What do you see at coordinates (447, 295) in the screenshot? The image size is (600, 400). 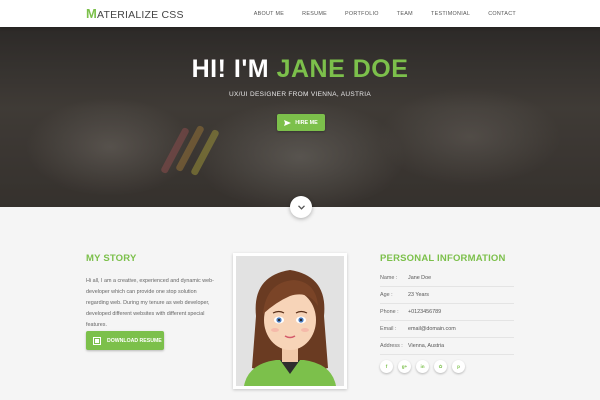 I see `info-row-age: Age : 23 Years` at bounding box center [447, 295].